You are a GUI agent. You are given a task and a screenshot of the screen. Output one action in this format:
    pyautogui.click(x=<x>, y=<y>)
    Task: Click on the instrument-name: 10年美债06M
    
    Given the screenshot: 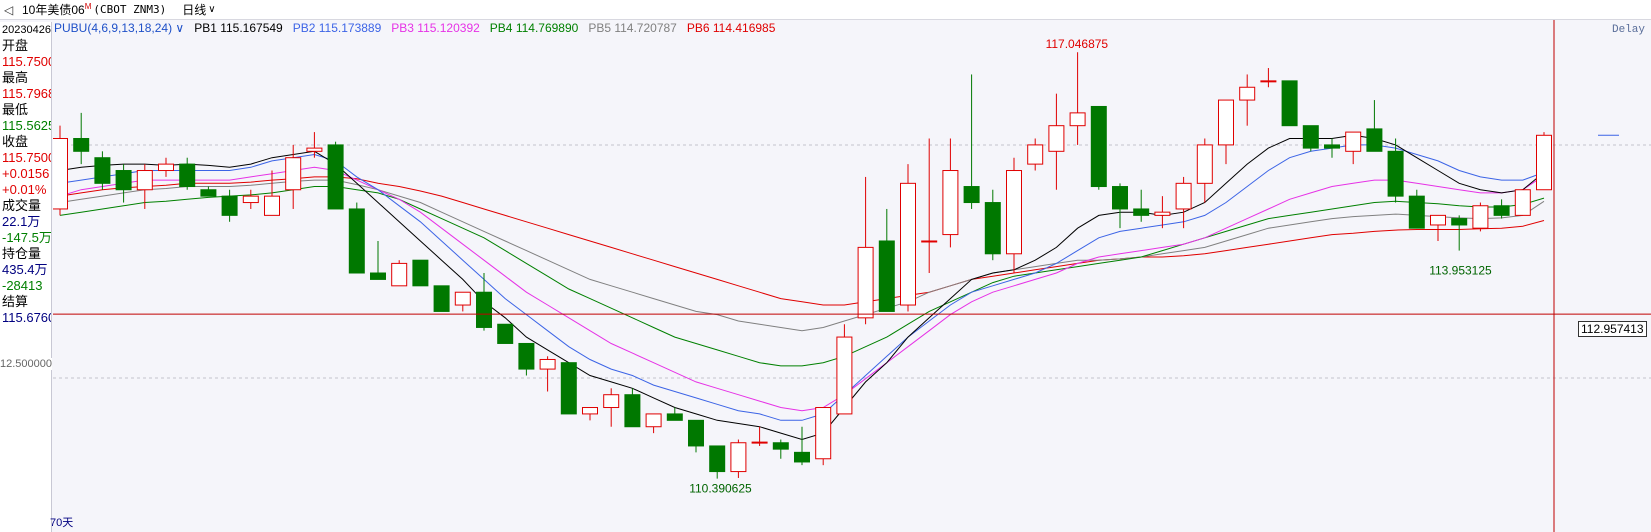 What is the action you would take?
    pyautogui.click(x=56, y=9)
    